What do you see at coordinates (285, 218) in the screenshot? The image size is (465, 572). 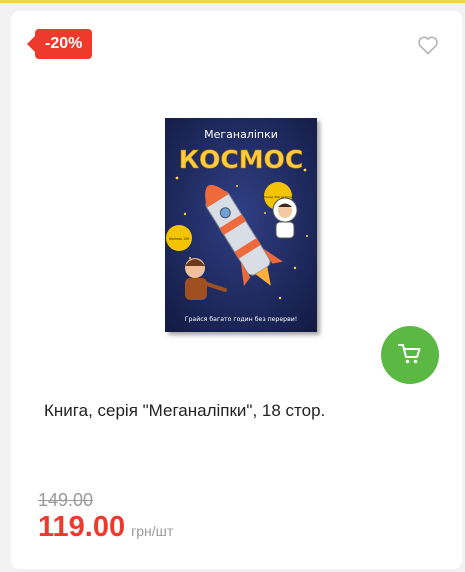 I see `astronaut-illustration` at bounding box center [285, 218].